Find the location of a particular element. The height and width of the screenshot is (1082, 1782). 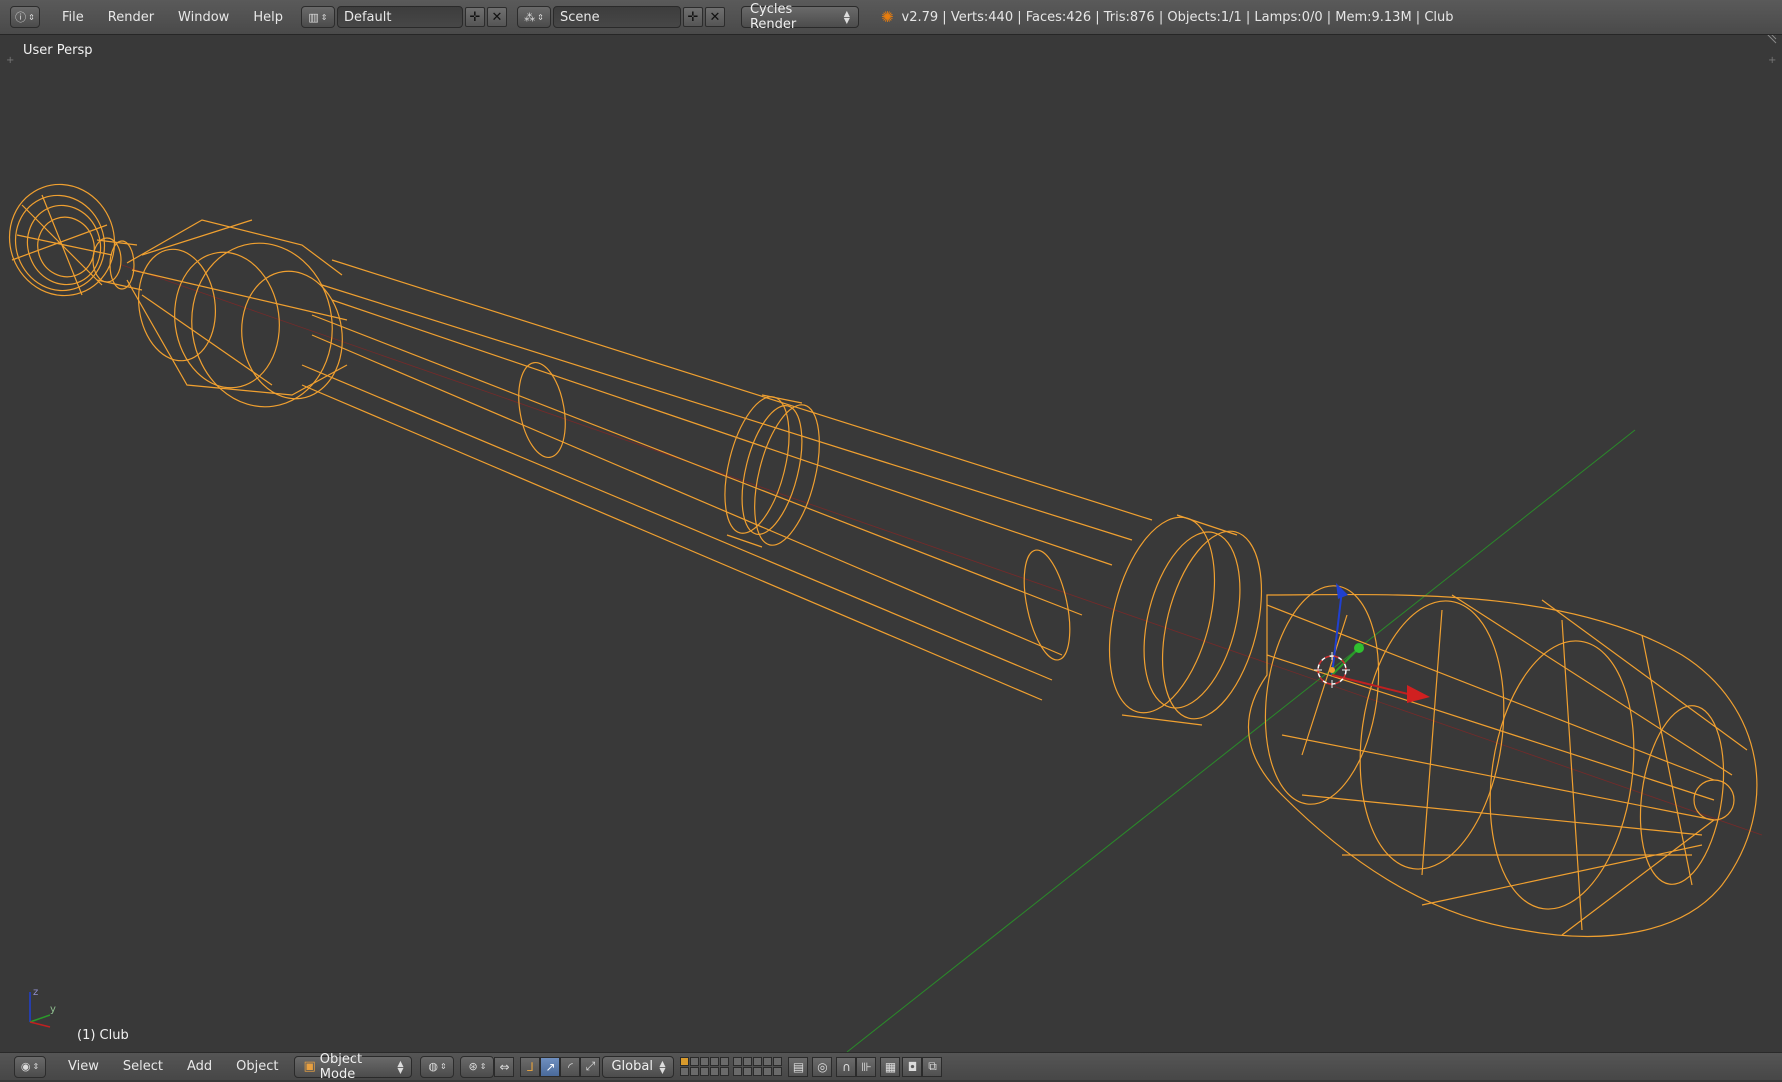

scale-tool-button: ⤢ is located at coordinates (590, 1066).